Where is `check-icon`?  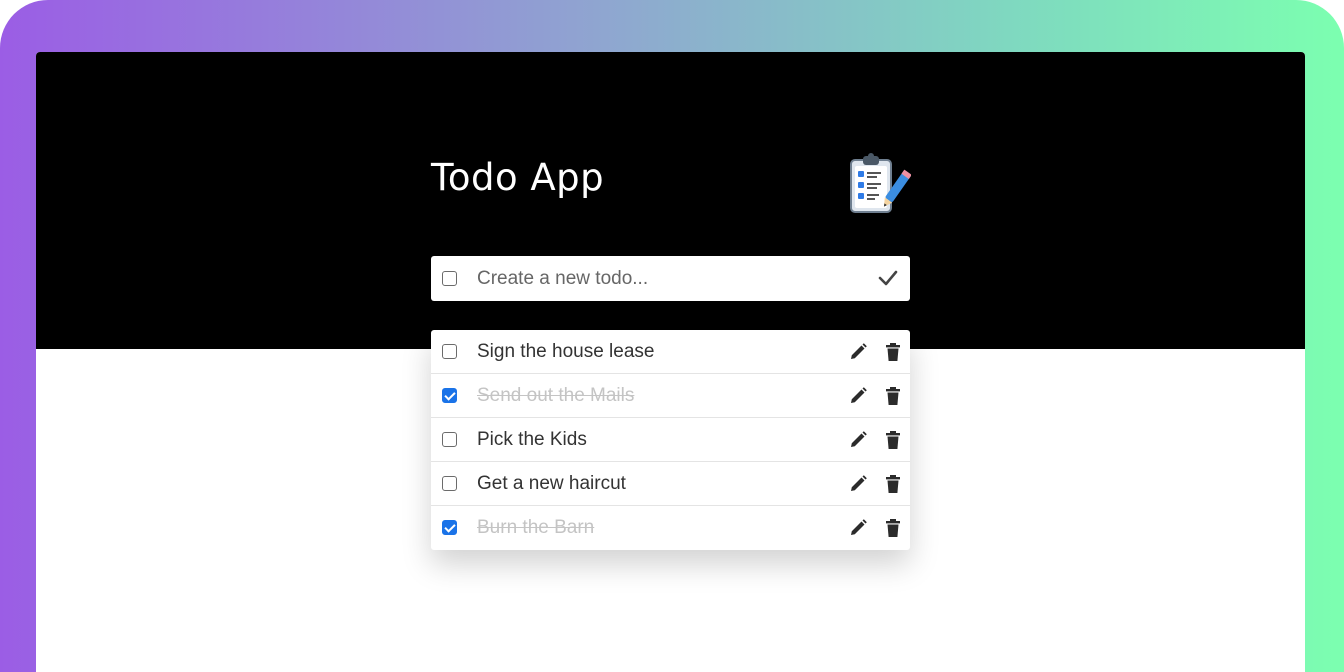 check-icon is located at coordinates (888, 278).